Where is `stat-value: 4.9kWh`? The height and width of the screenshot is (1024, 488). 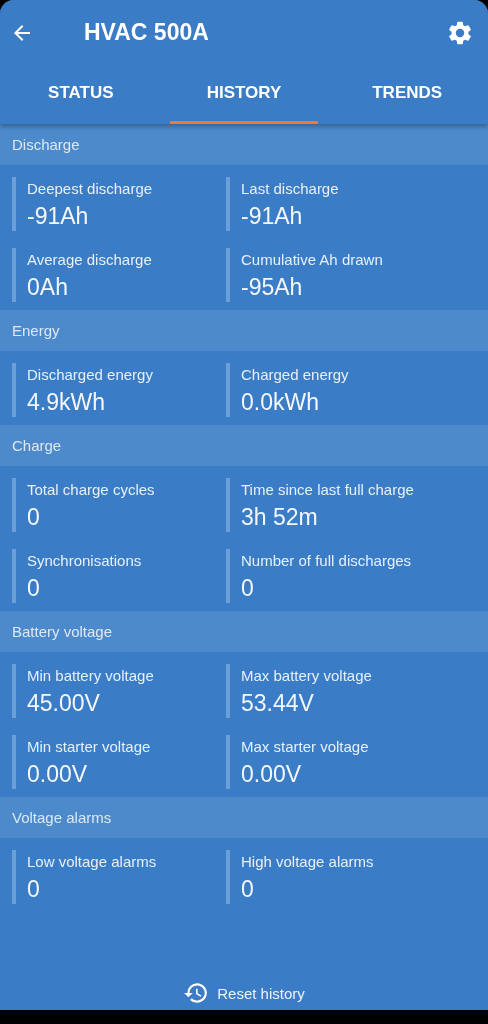 stat-value: 4.9kWh is located at coordinates (66, 402).